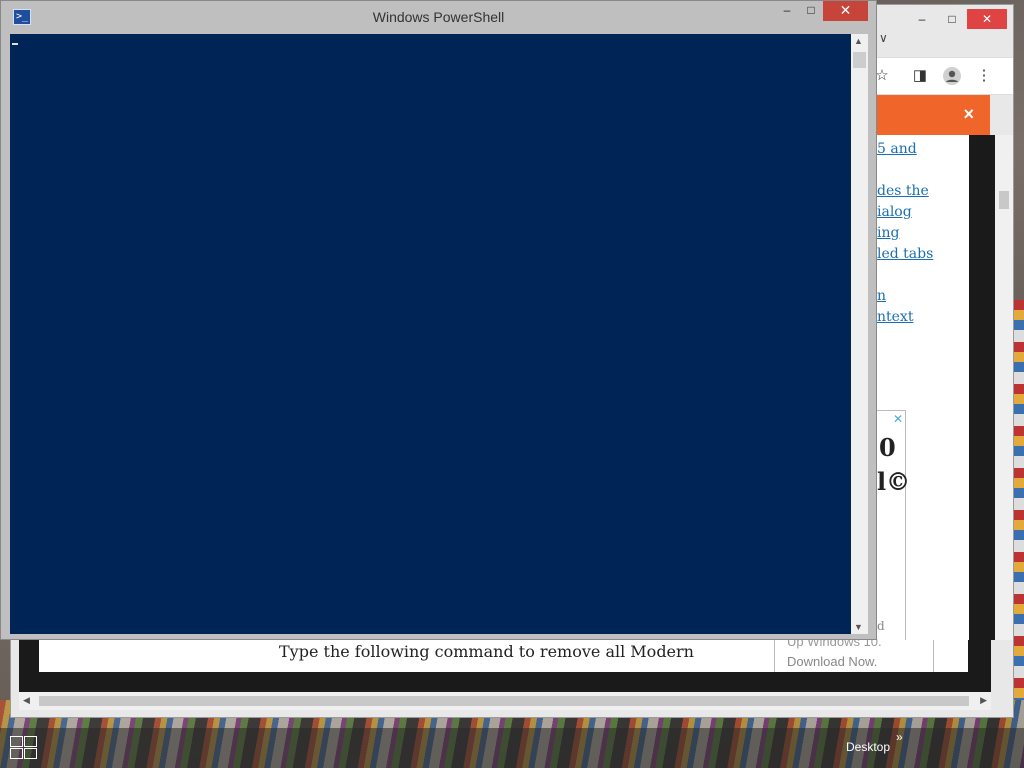  Describe the element at coordinates (15, 44) in the screenshot. I see `text-cursor` at that location.